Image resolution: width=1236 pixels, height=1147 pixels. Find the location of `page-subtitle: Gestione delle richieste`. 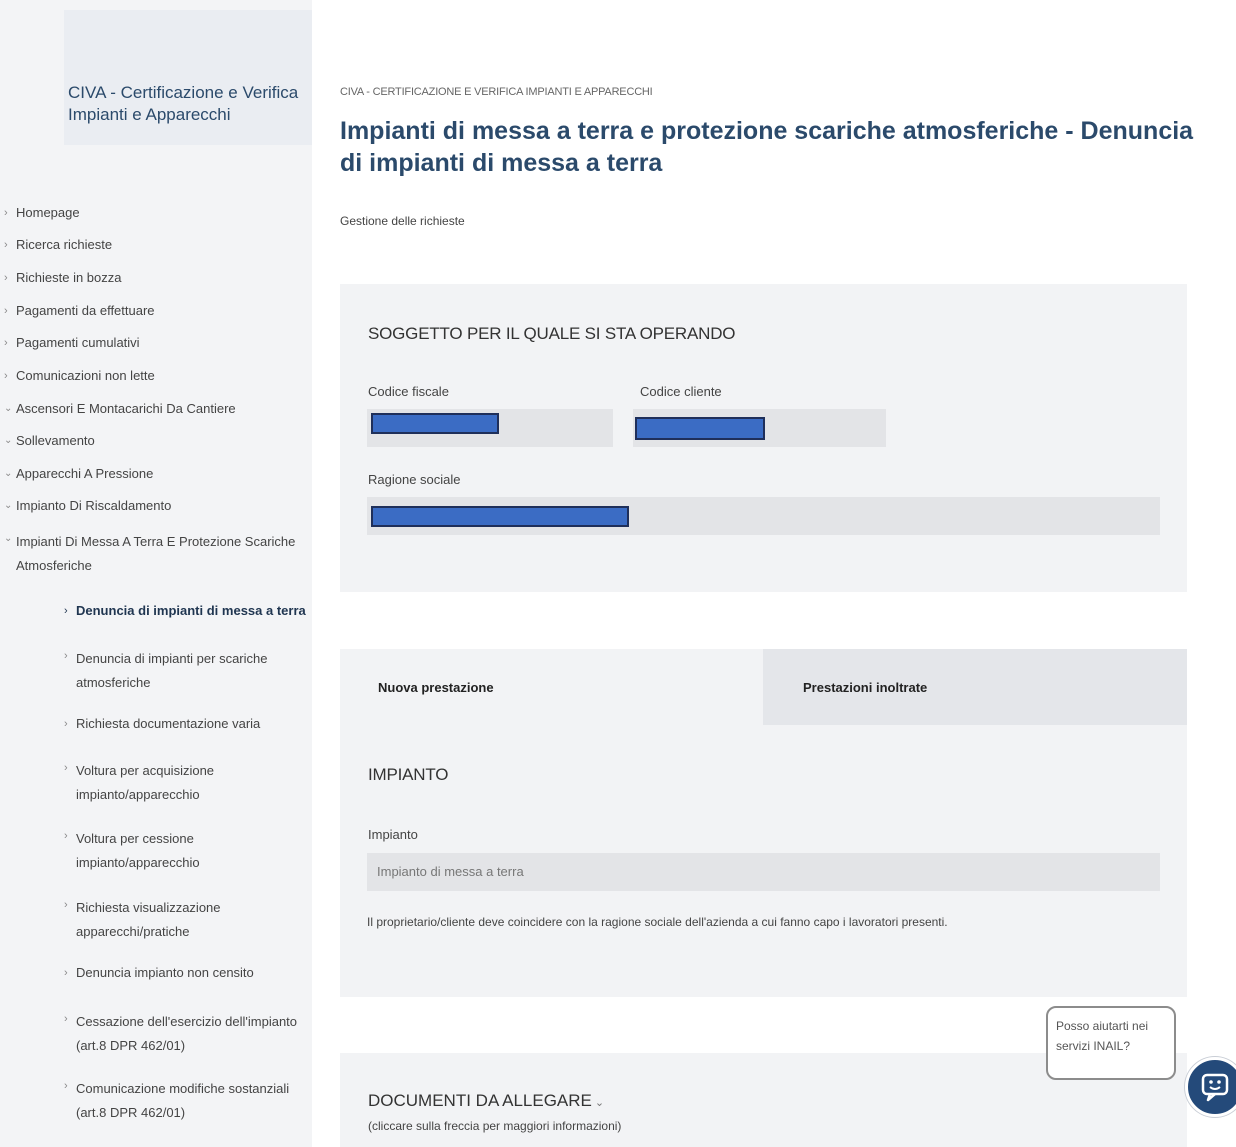

page-subtitle: Gestione delle richieste is located at coordinates (402, 221).